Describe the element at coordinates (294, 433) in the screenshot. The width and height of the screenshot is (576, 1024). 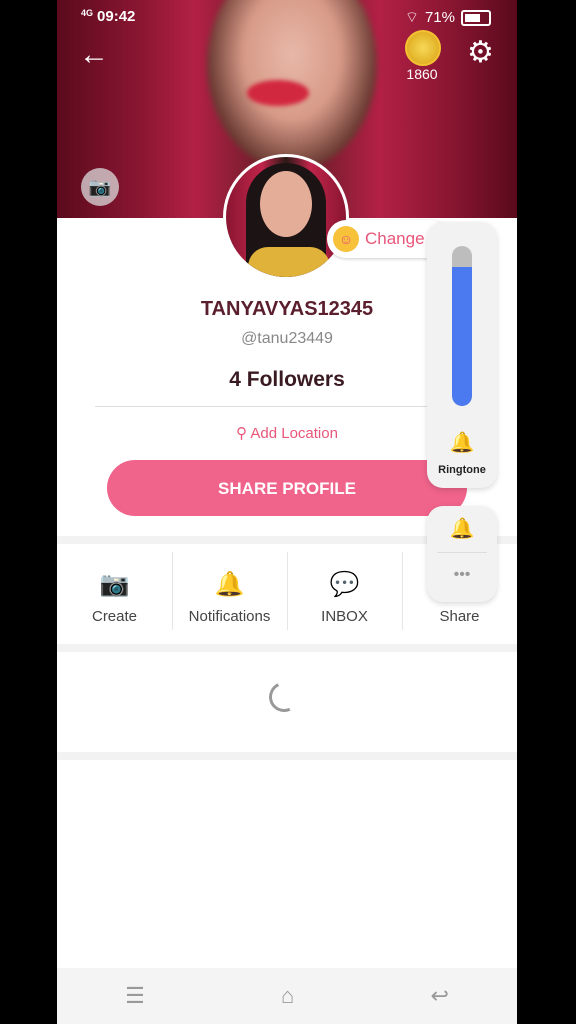
I see `add-location-label: Add Location` at that location.